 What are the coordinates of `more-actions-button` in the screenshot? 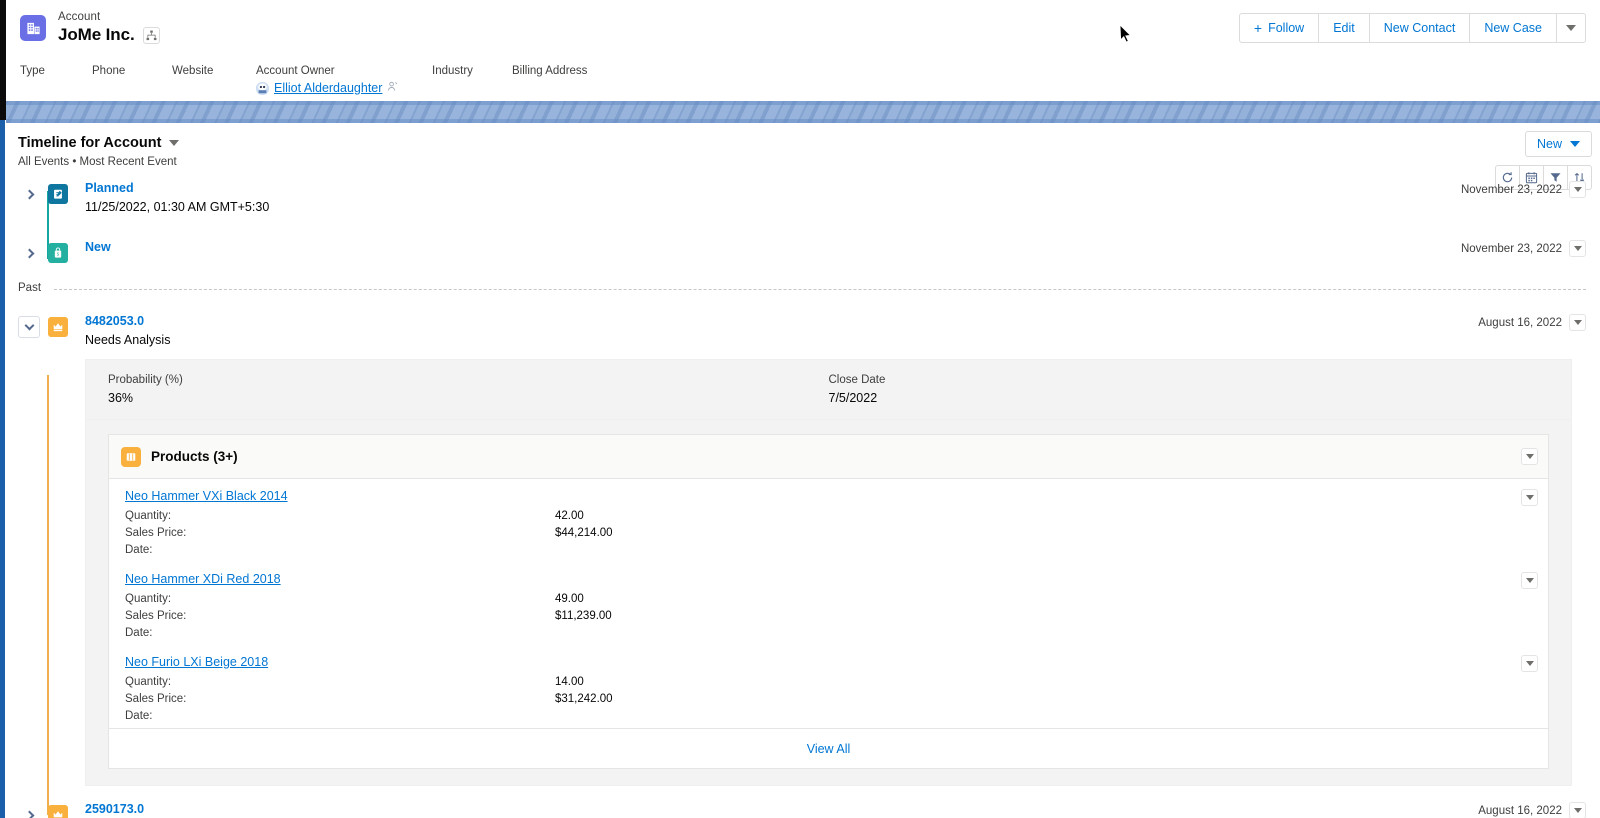 It's located at (1571, 28).